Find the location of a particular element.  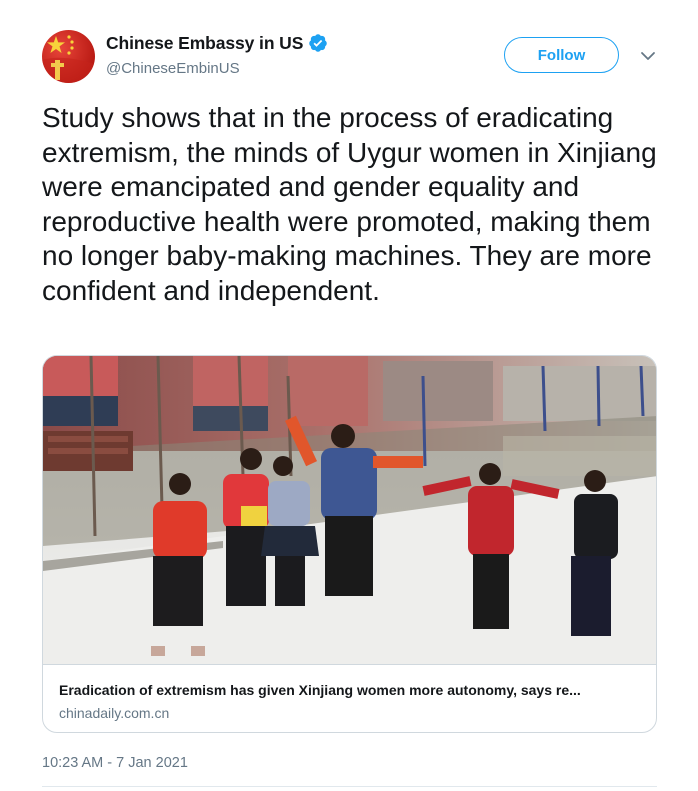

verified-badge-icon is located at coordinates (318, 43).